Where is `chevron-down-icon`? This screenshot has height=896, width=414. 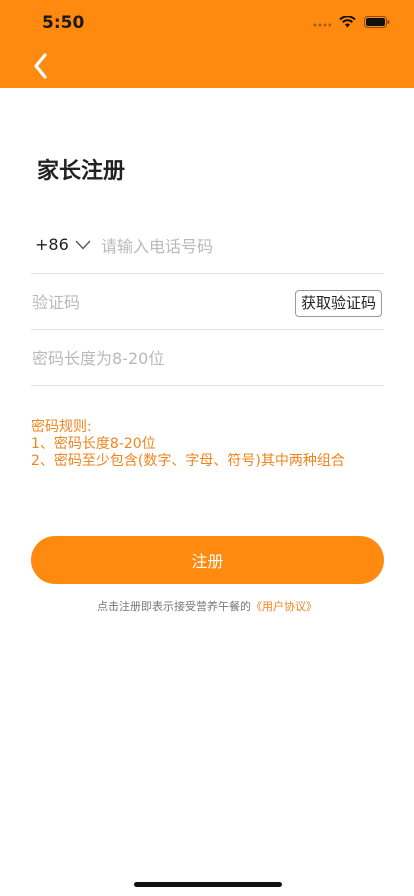
chevron-down-icon is located at coordinates (83, 244).